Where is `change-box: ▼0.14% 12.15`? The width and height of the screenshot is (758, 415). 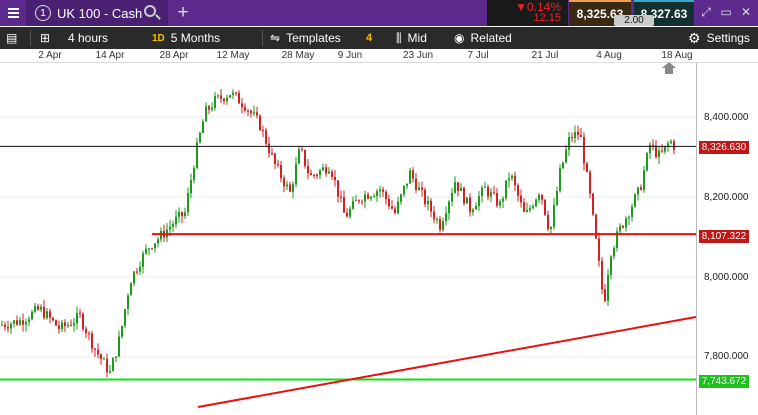
change-box: ▼0.14% 12.15 is located at coordinates (527, 13).